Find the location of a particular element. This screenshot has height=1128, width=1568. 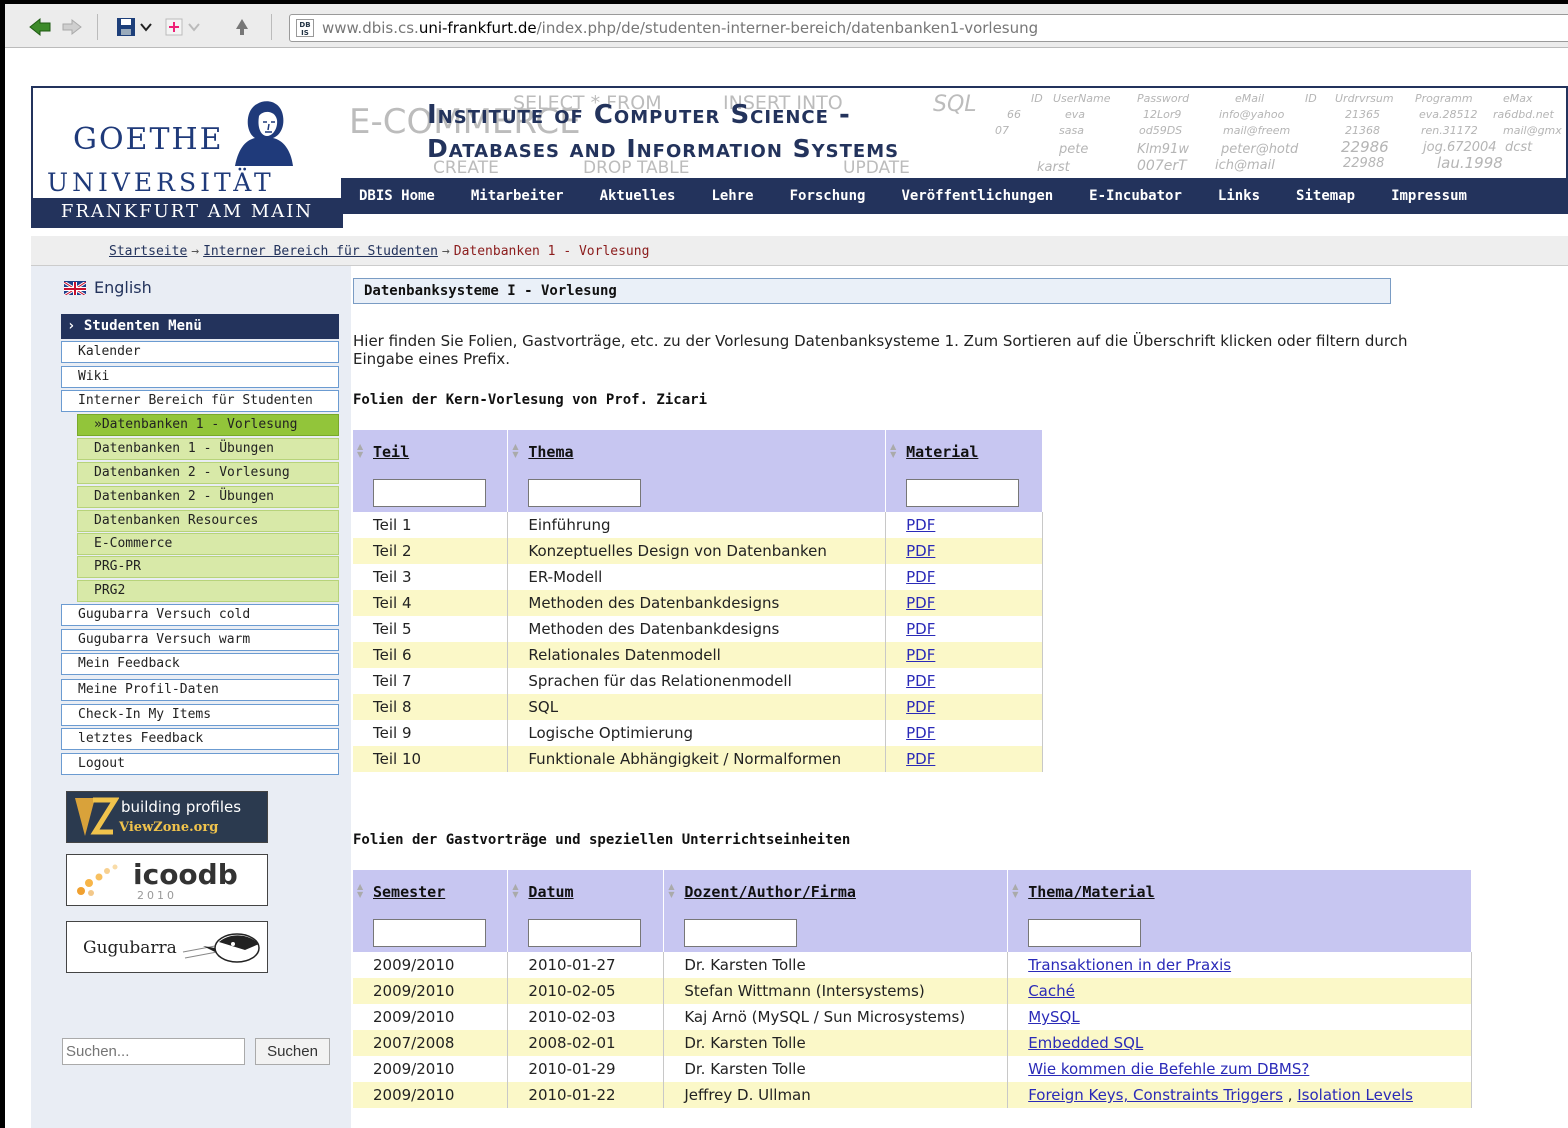

banner-table-cell: UserName is located at coordinates (1082, 98).